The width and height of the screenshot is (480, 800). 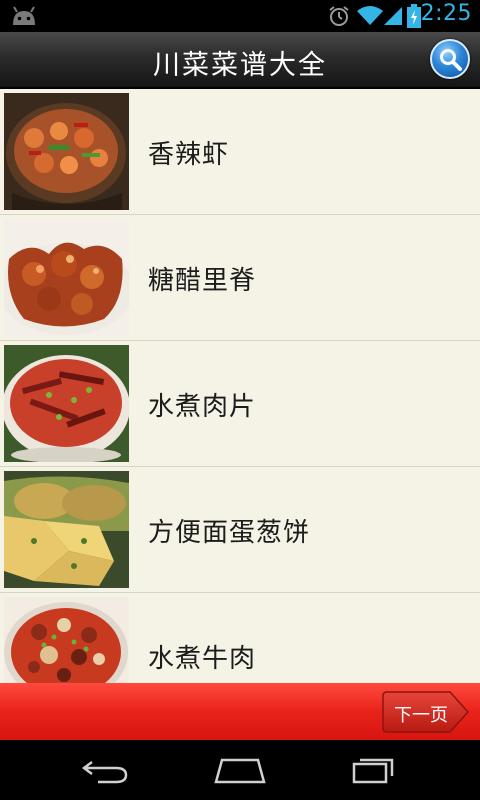 I want to click on back-icon, so click(x=104, y=772).